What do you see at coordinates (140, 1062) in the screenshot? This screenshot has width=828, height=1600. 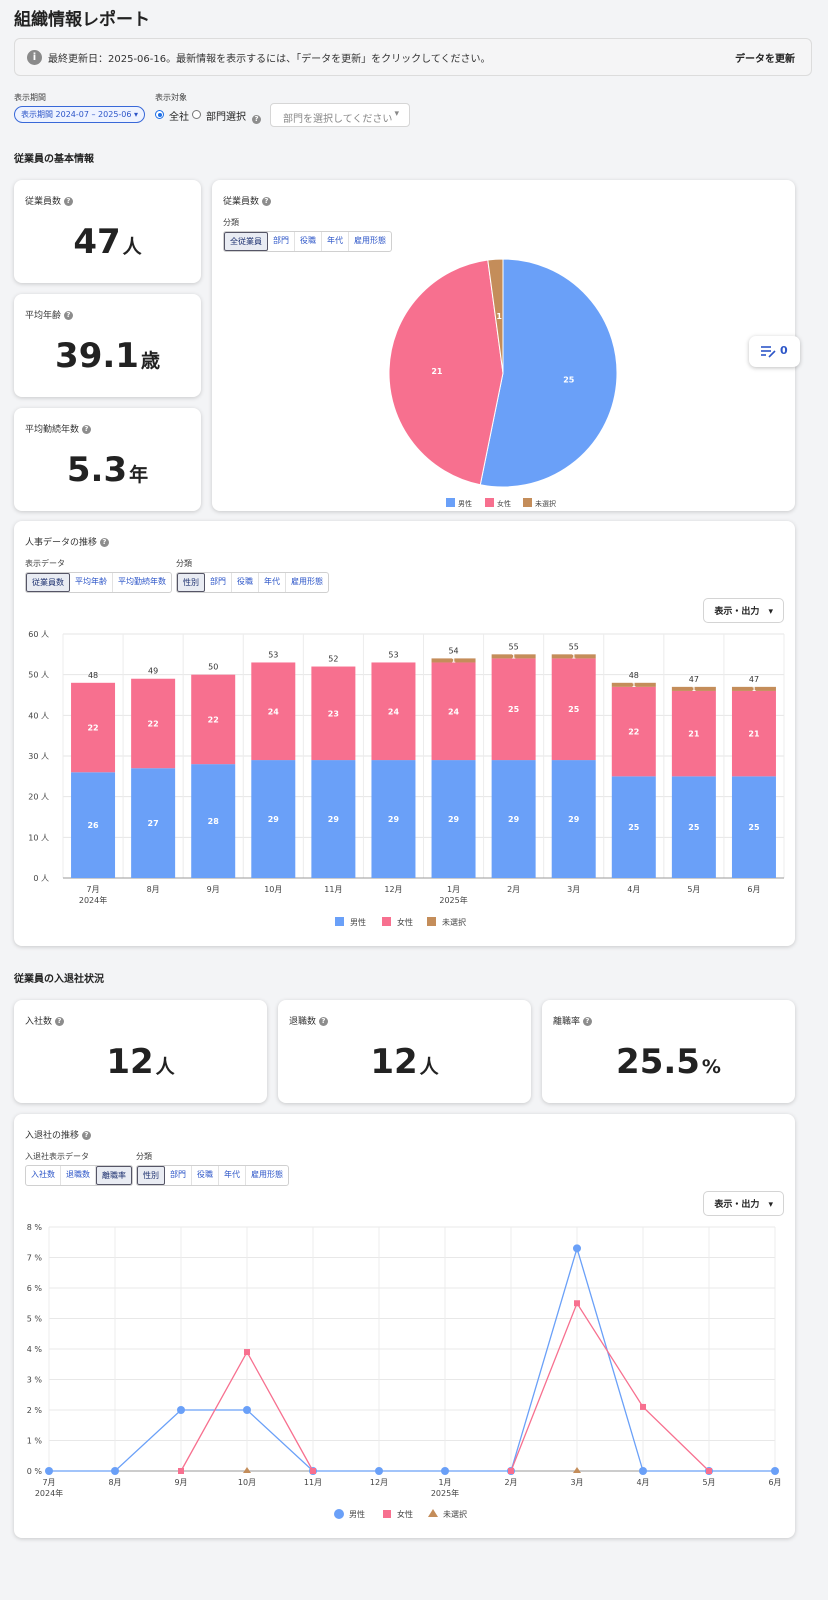 I see `hires-value: 12 人` at bounding box center [140, 1062].